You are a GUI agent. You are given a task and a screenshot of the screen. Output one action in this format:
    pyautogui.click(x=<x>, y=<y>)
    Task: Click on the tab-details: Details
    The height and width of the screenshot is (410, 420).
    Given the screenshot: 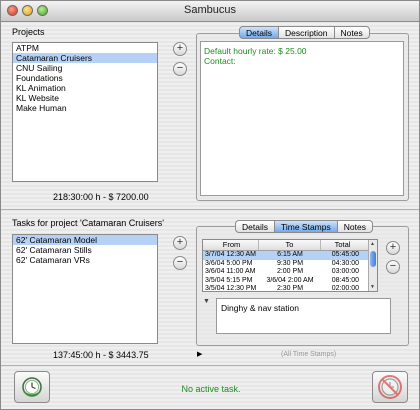 What is the action you would take?
    pyautogui.click(x=259, y=32)
    